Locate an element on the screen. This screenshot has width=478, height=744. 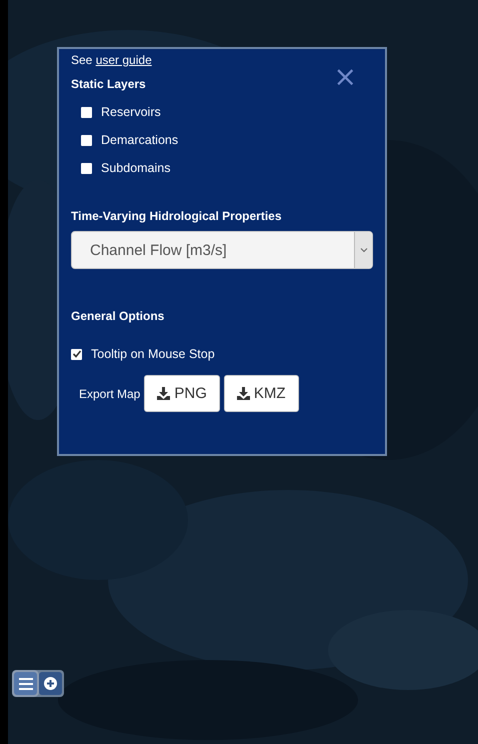
checkbox-label: Subdomains is located at coordinates (135, 168).